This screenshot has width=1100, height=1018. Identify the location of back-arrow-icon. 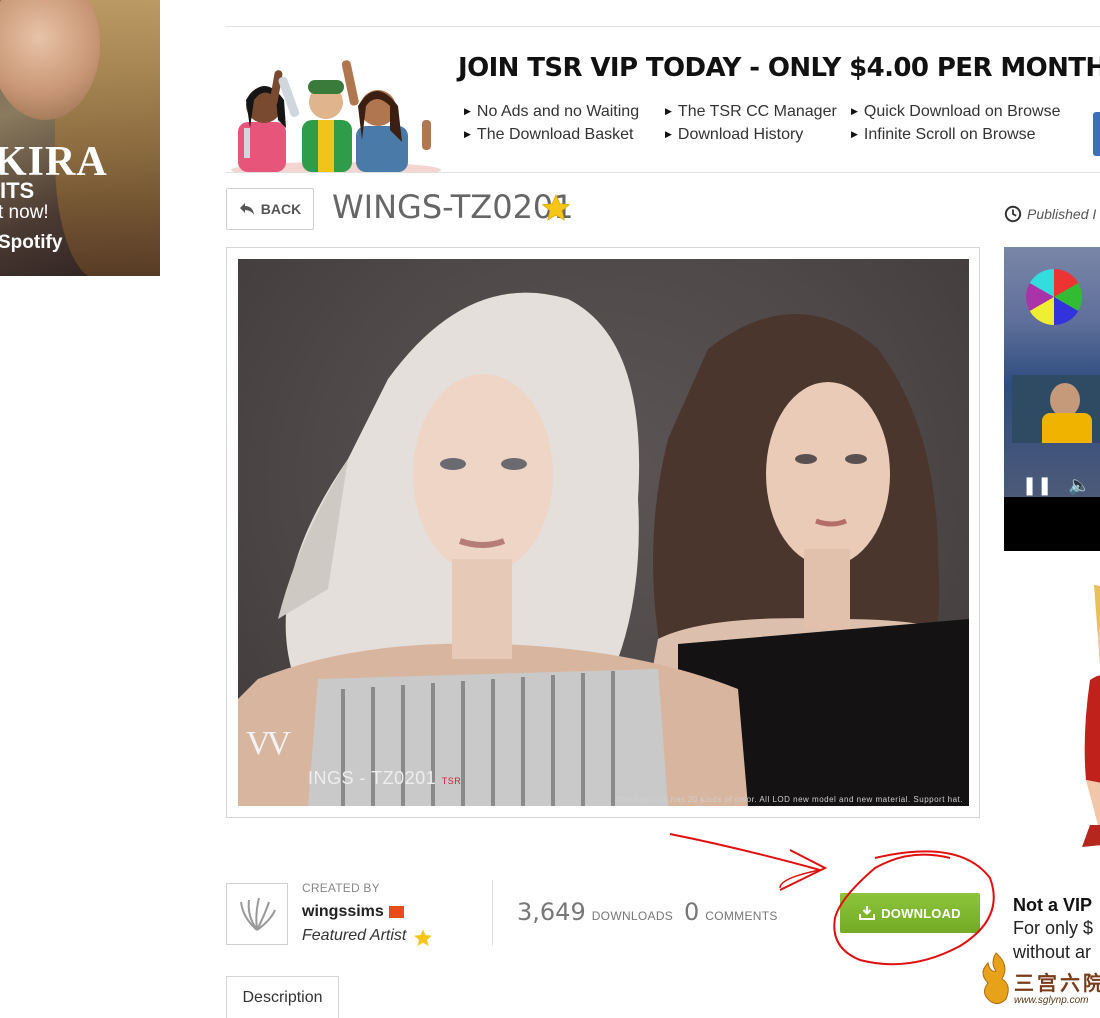
(246, 209).